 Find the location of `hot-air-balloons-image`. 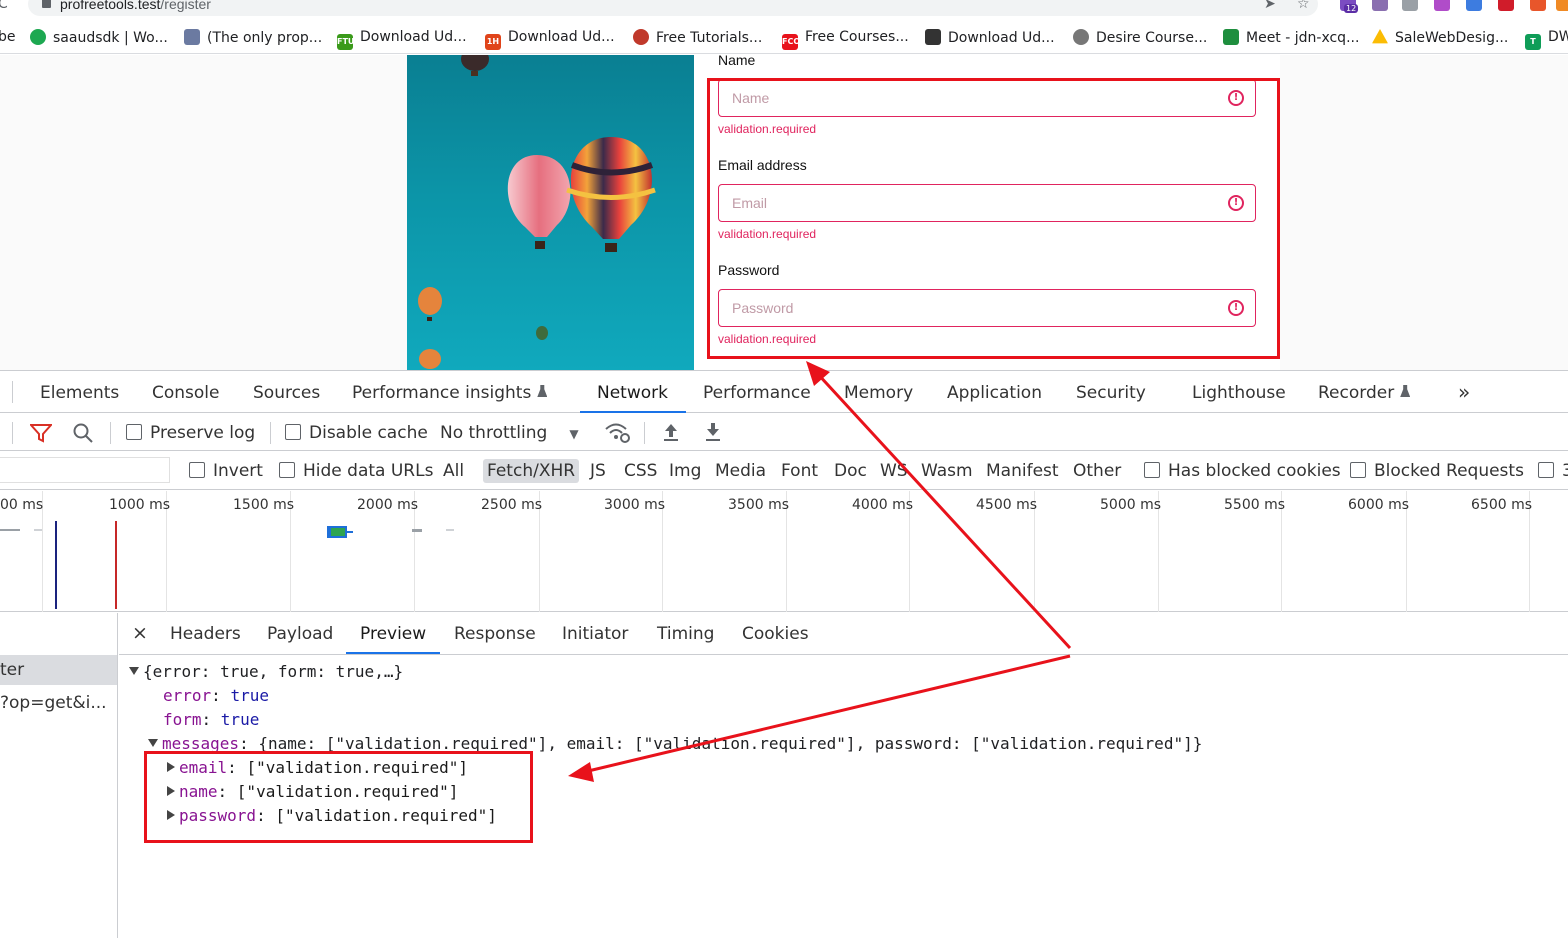

hot-air-balloons-image is located at coordinates (550, 212).